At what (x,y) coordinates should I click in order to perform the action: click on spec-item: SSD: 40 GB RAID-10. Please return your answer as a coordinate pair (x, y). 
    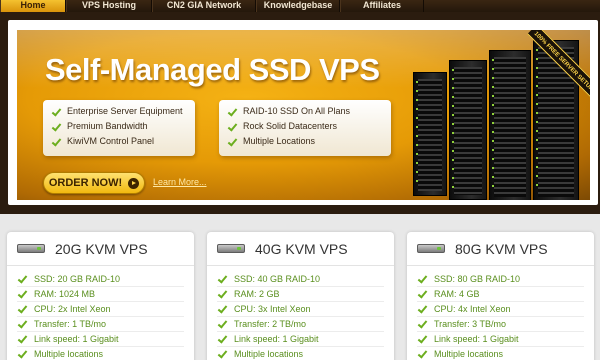
    Looking at the image, I should click on (300, 279).